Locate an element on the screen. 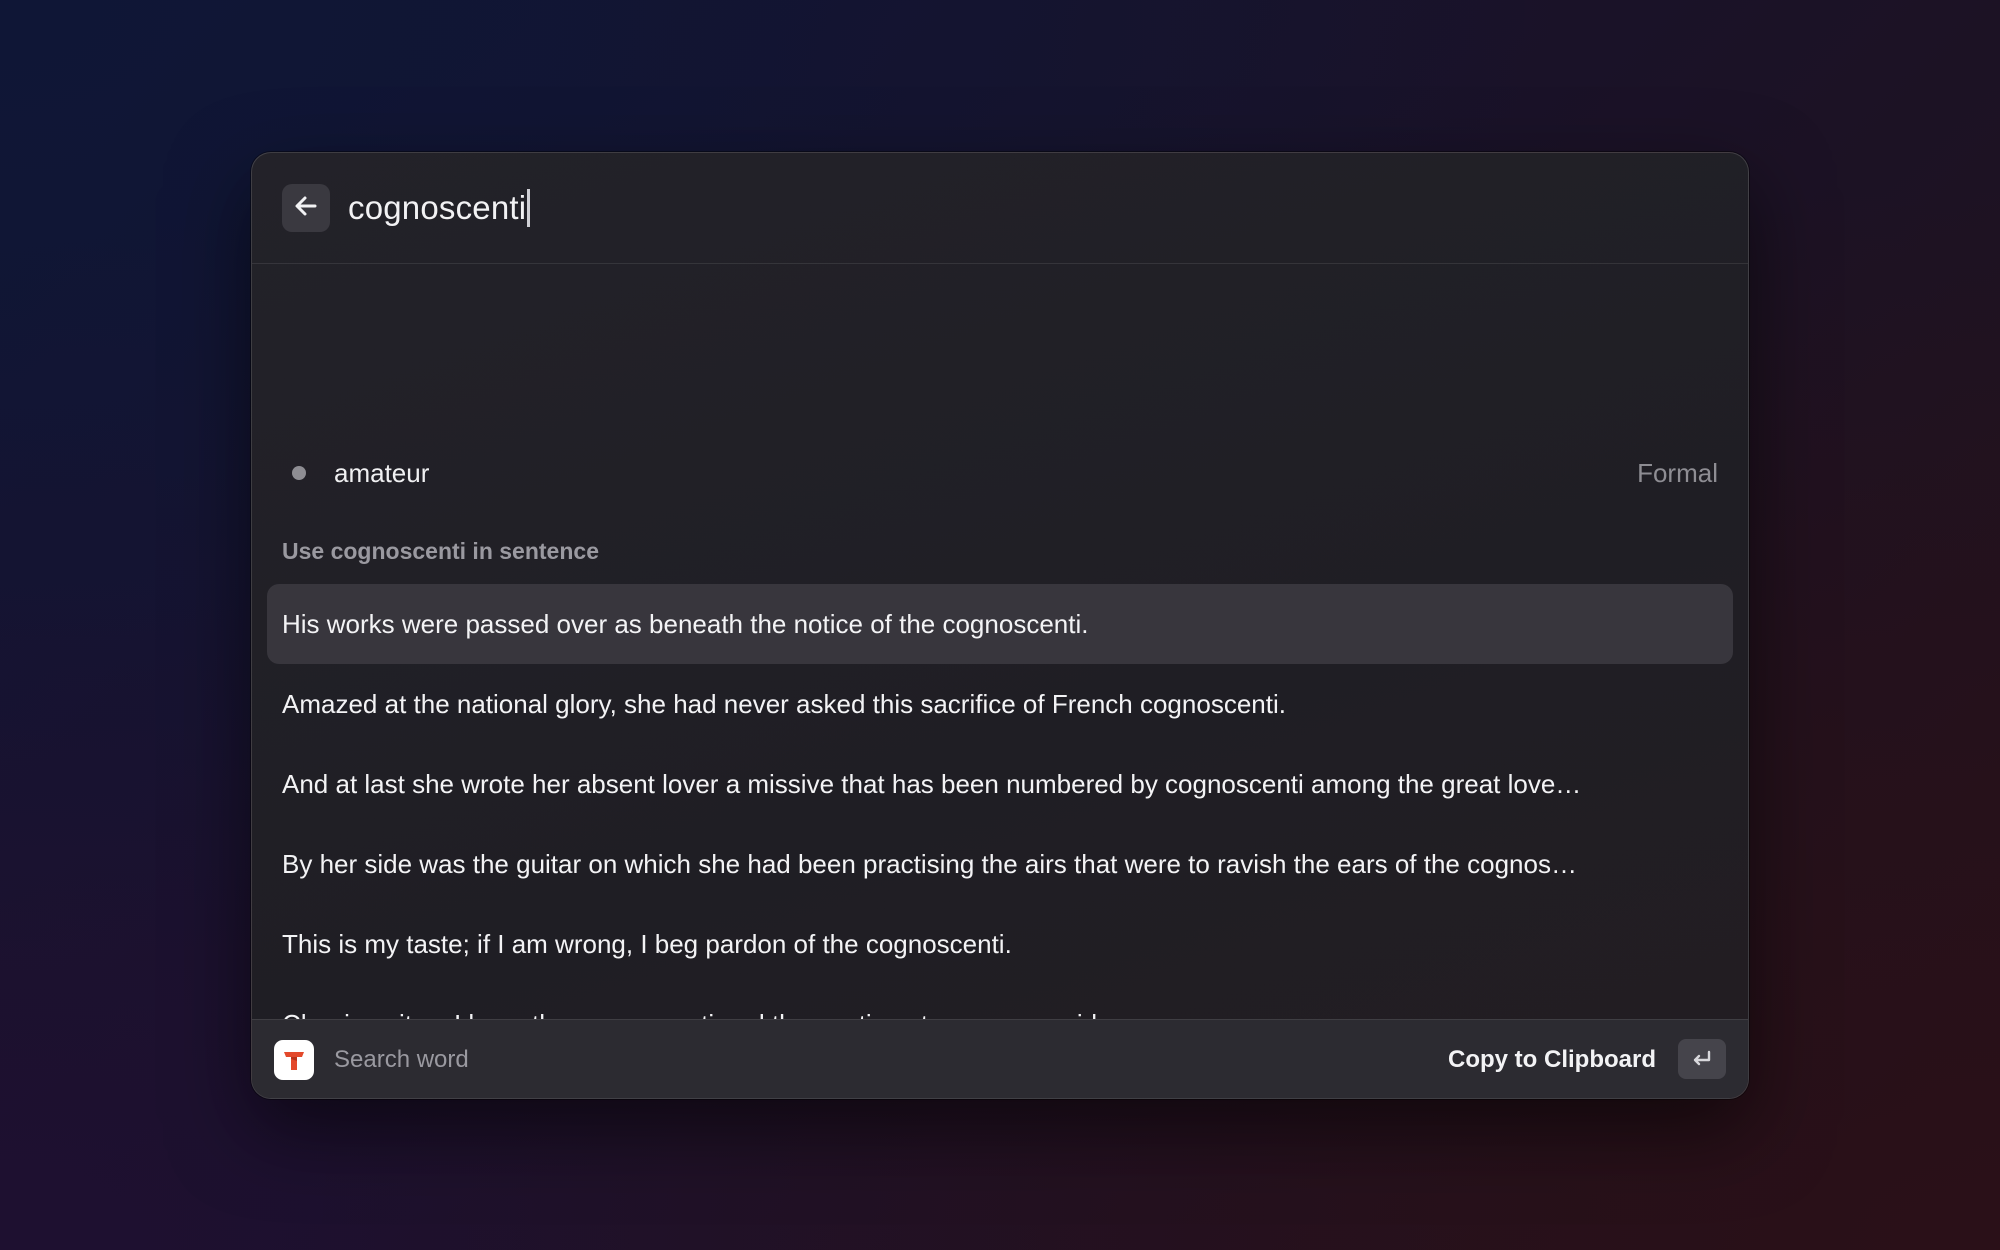 This screenshot has height=1250, width=2000. return-key-icon is located at coordinates (1702, 1059).